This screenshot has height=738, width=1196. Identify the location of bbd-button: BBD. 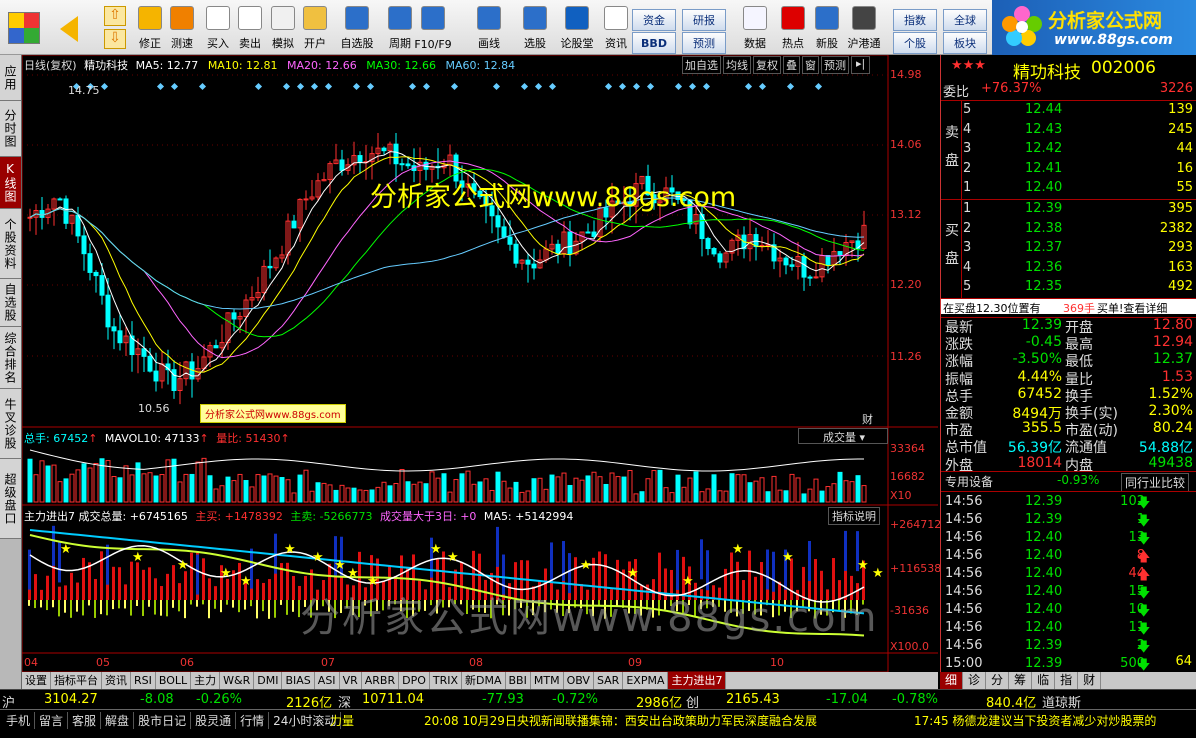
(654, 43).